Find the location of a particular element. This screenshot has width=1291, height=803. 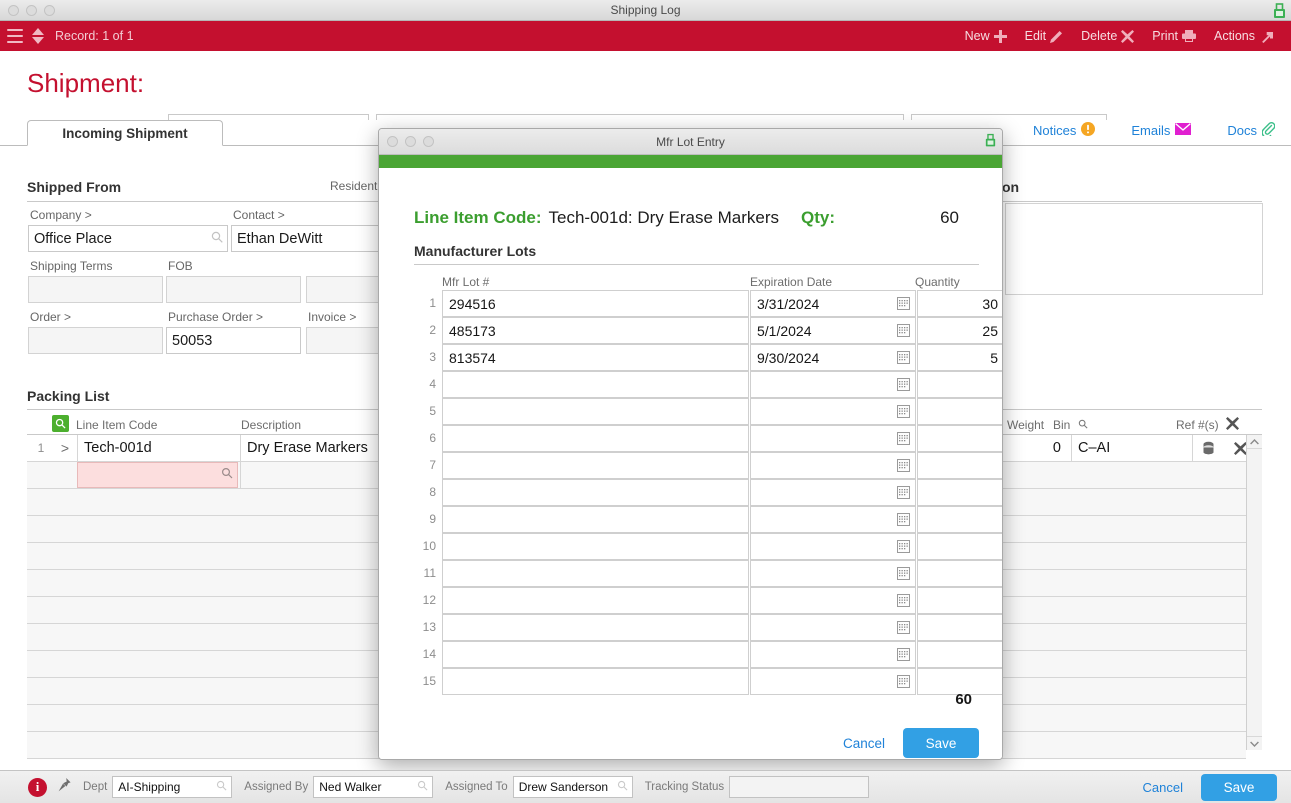

lot-row: 2 485173 5/1/2024 25 is located at coordinates (708, 330).